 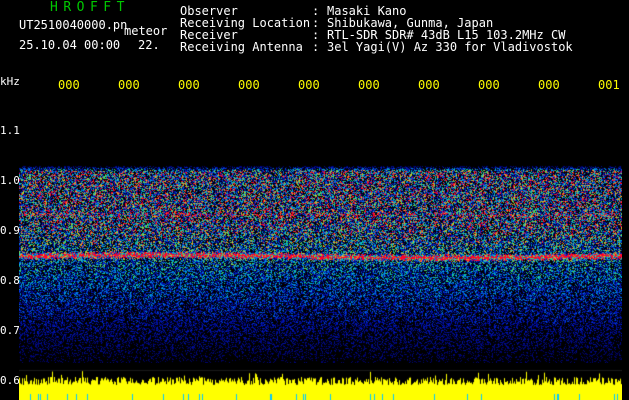 I want to click on info-value-antenna: 3el Yagi(V) Az 330 for Vladivostok, so click(x=450, y=47).